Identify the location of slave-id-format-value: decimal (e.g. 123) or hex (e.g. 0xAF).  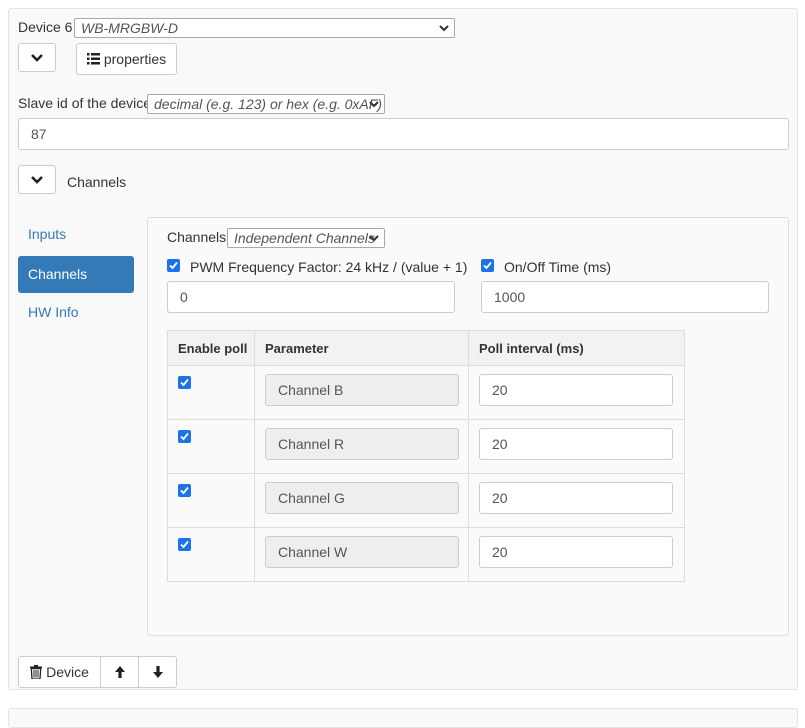
(268, 104).